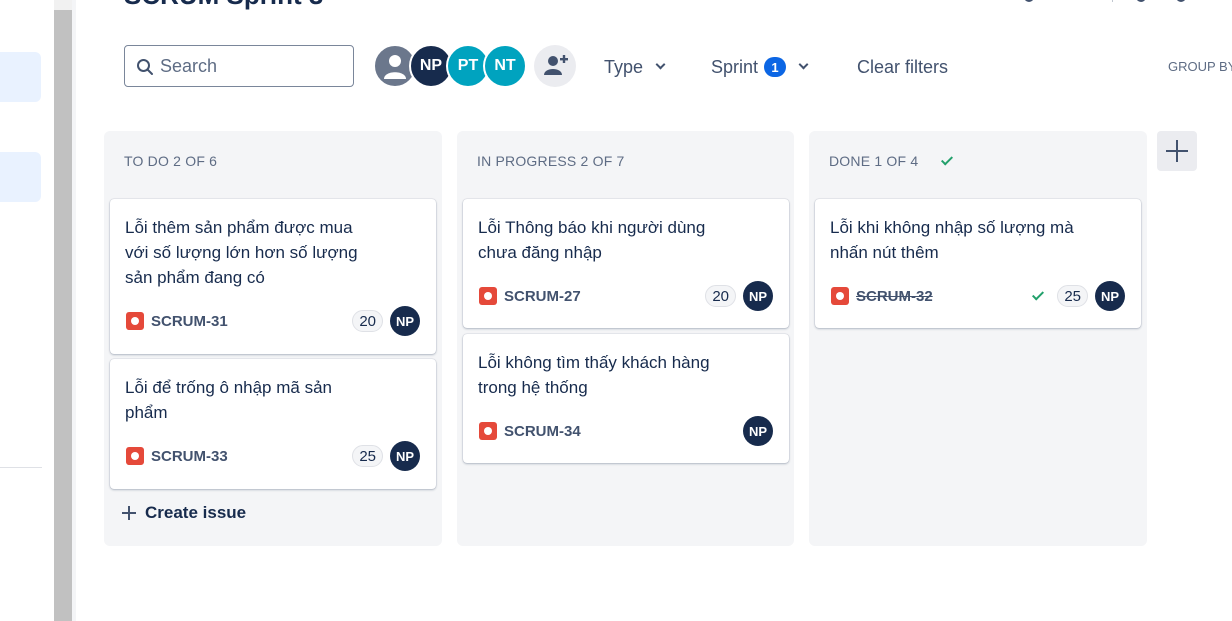  I want to click on issue-key: SCRUM-33, so click(189, 456).